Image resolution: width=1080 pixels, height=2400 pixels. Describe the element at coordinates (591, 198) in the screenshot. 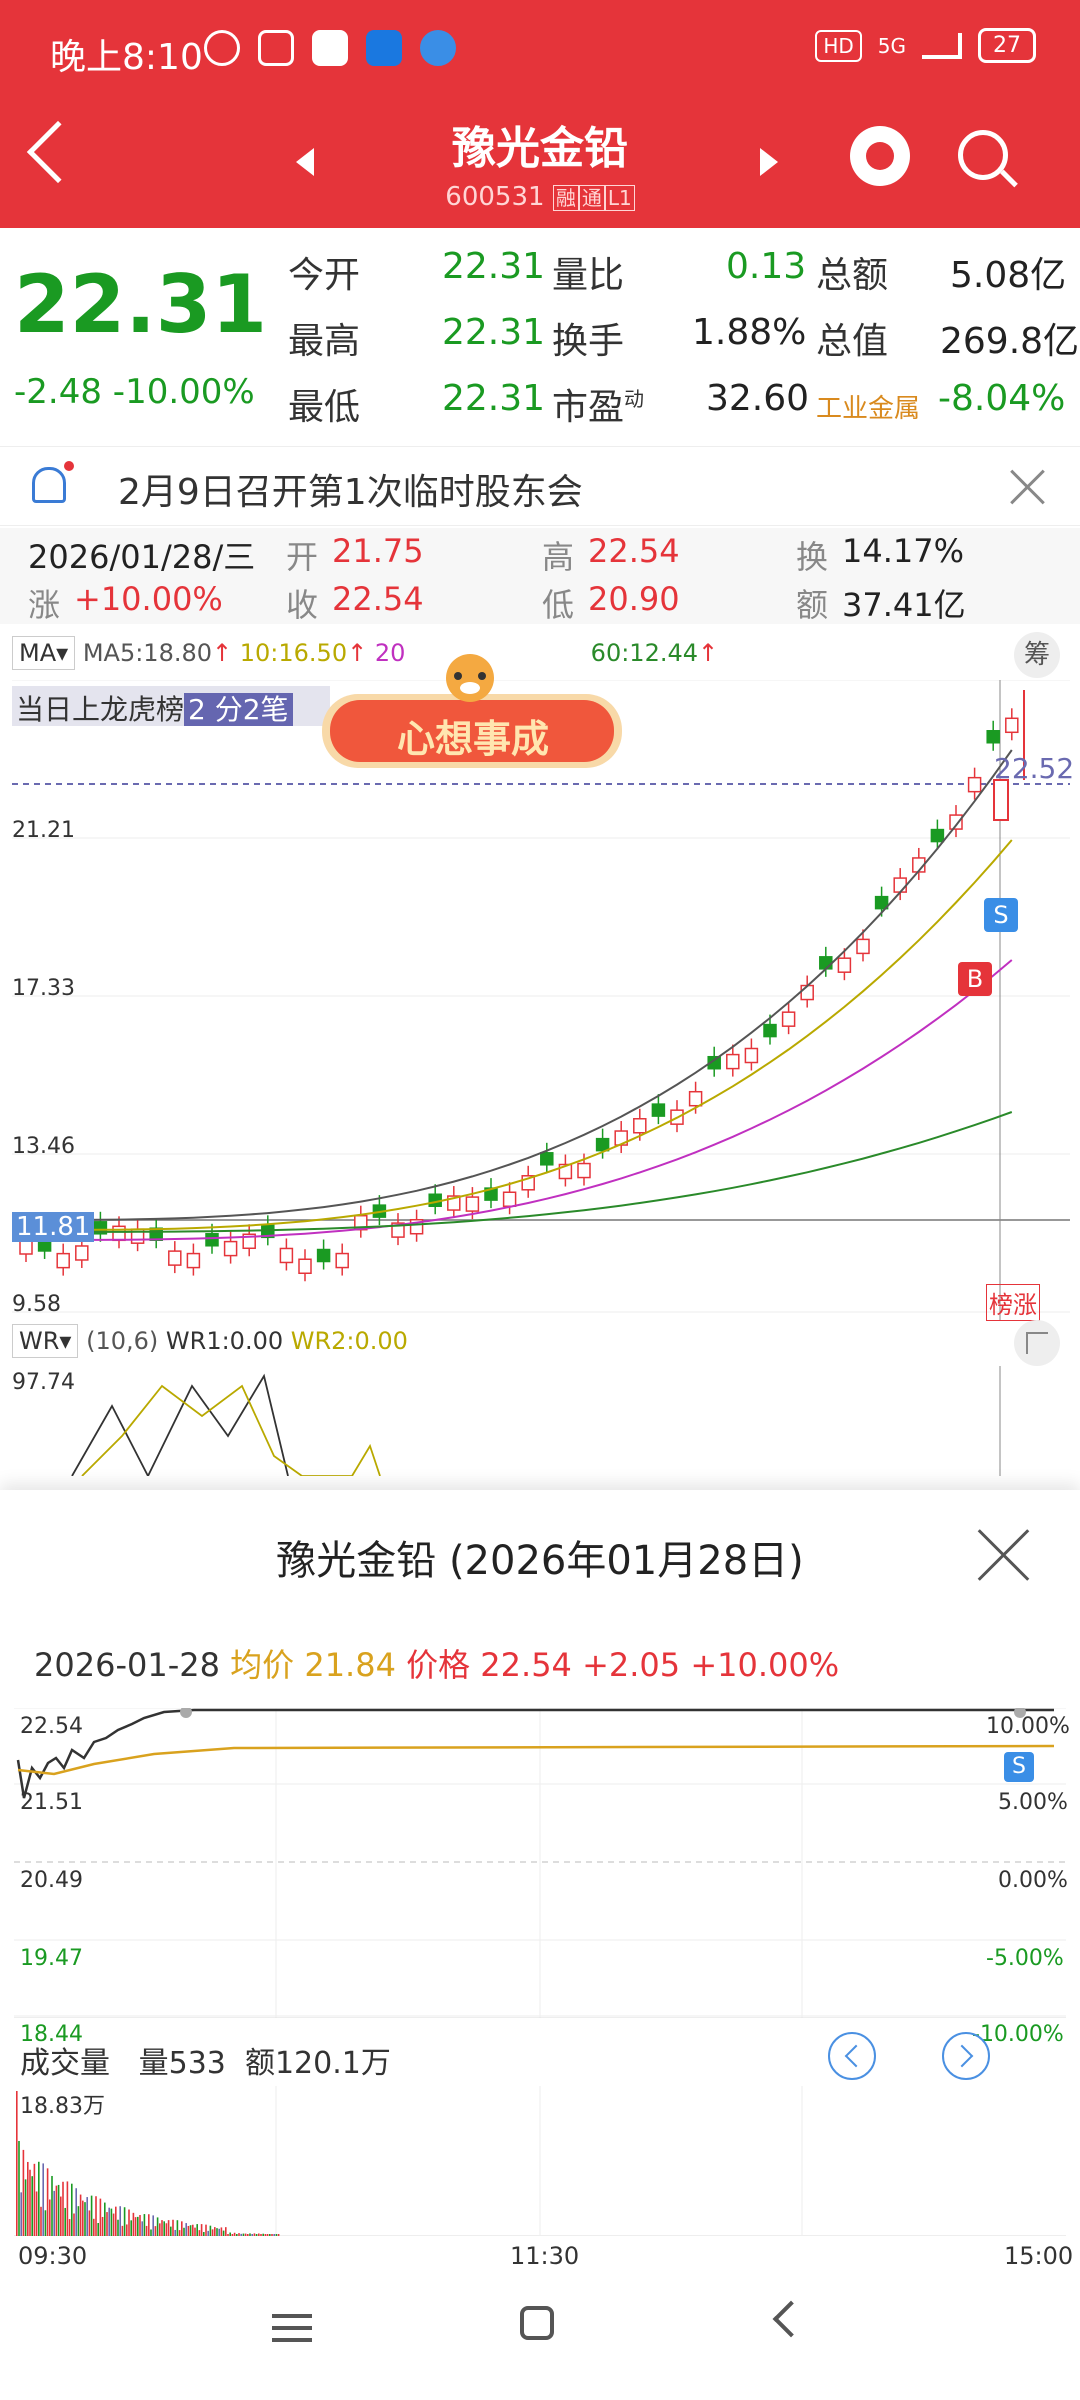

I see `tag-connect: 通` at that location.